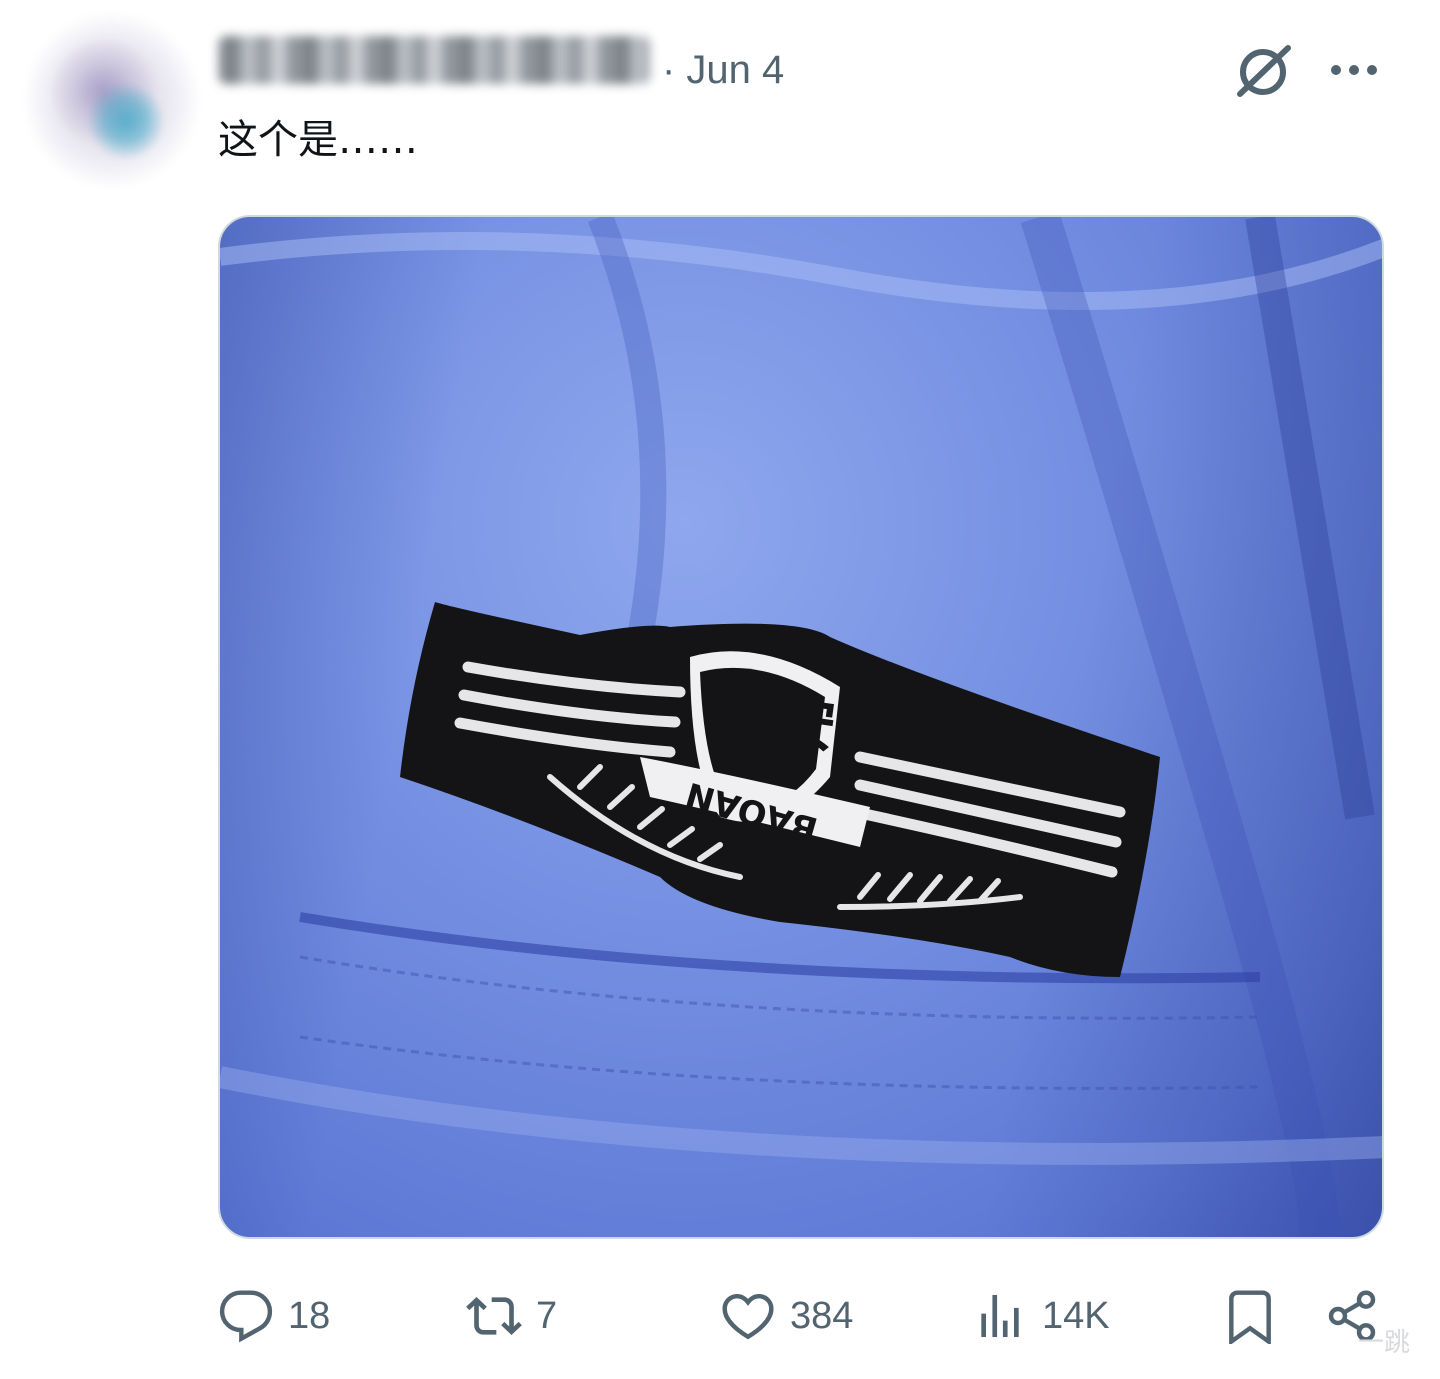 This screenshot has height=1379, width=1440. I want to click on tweet-actions: 18 7 384 14K, so click(720, 1316).